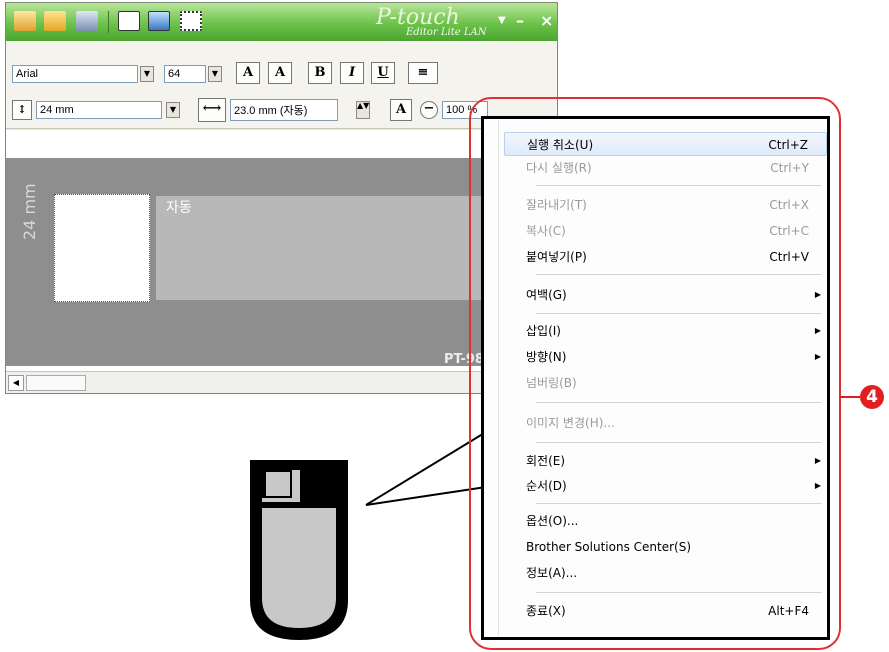  I want to click on pointer-line-top, so click(426, 468).